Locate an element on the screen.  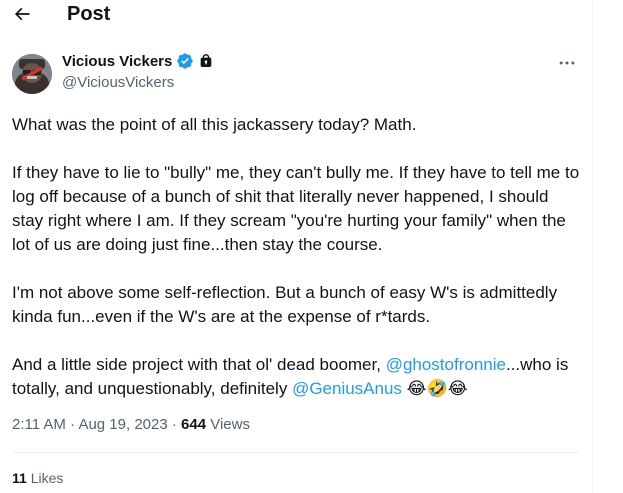
author-name-row: Vicious Vickers is located at coordinates (138, 61).